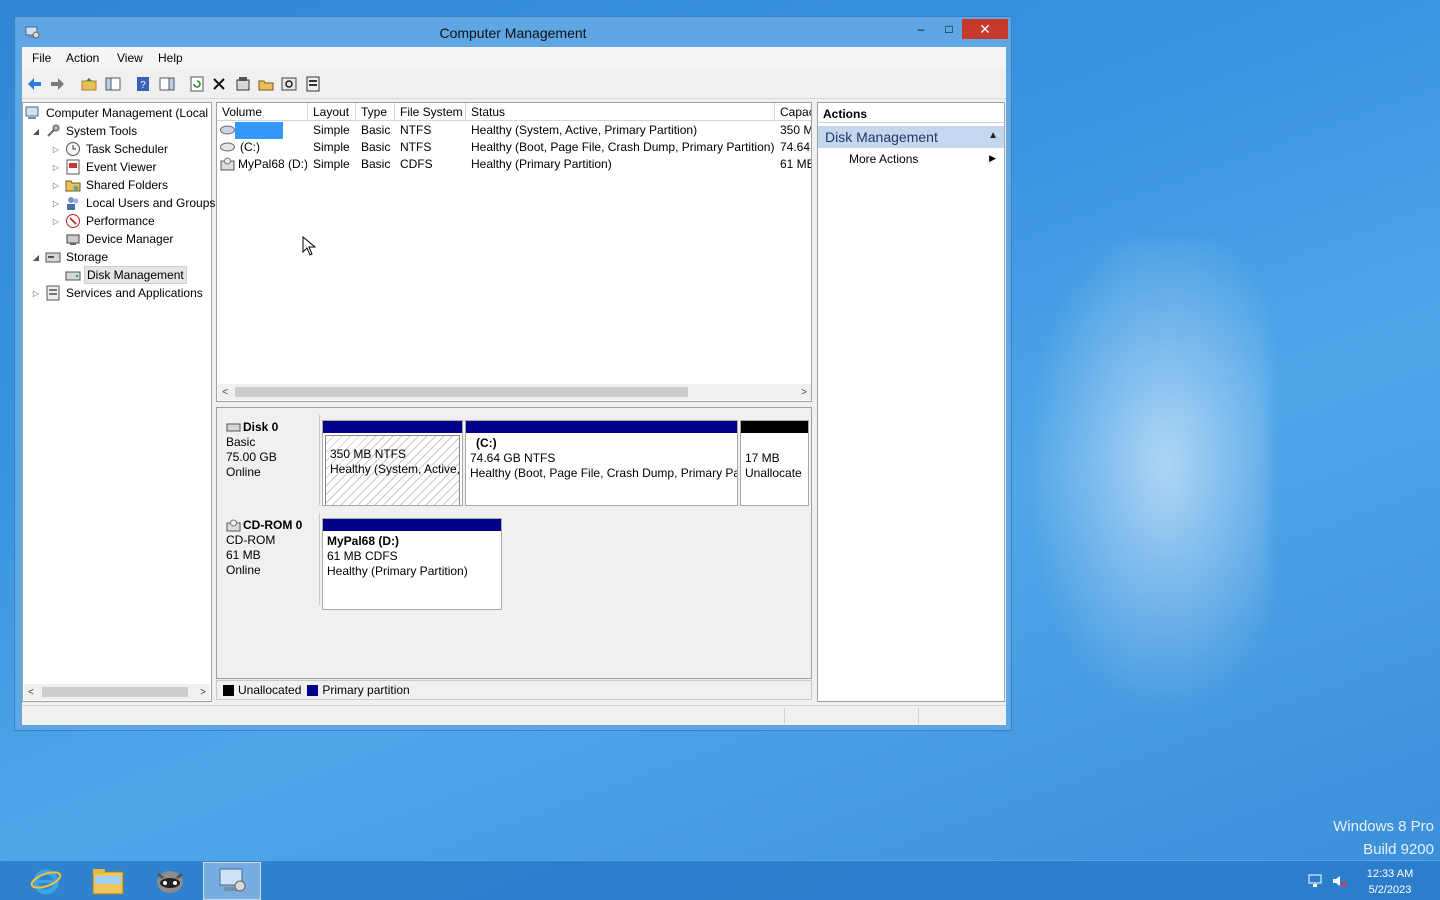  Describe the element at coordinates (35, 84) in the screenshot. I see `back-arrow-icon` at that location.